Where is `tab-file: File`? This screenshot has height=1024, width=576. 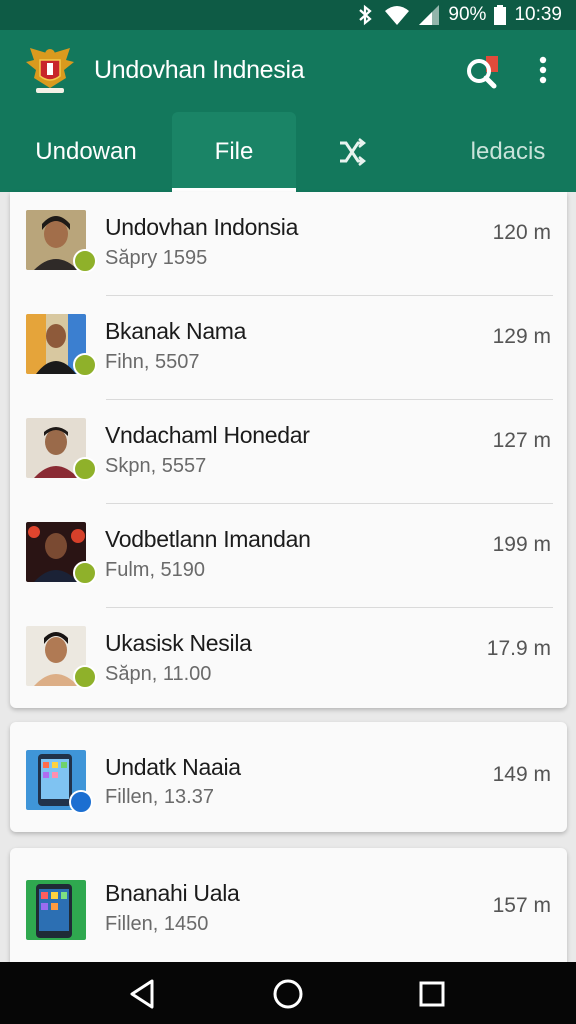
tab-file: File is located at coordinates (234, 152).